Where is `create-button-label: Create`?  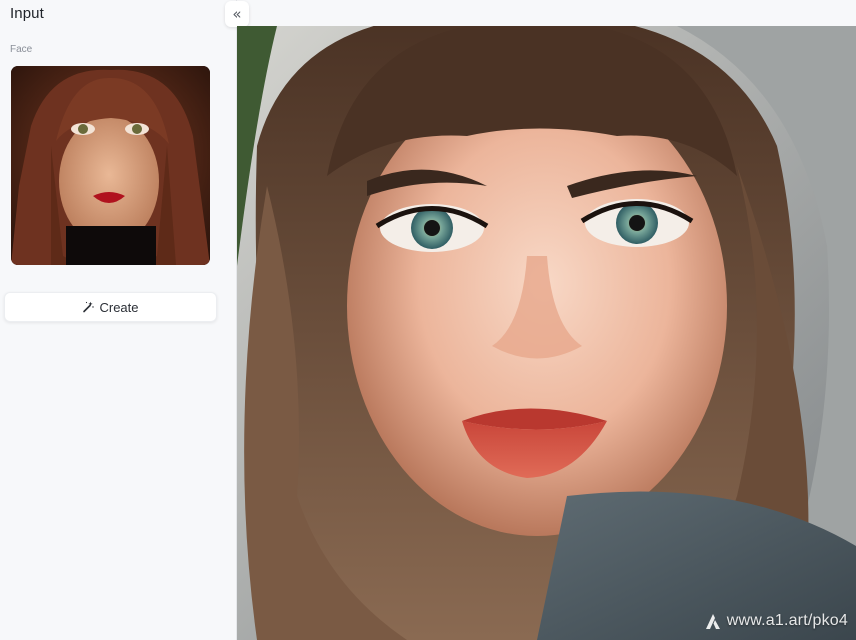
create-button-label: Create is located at coordinates (119, 307).